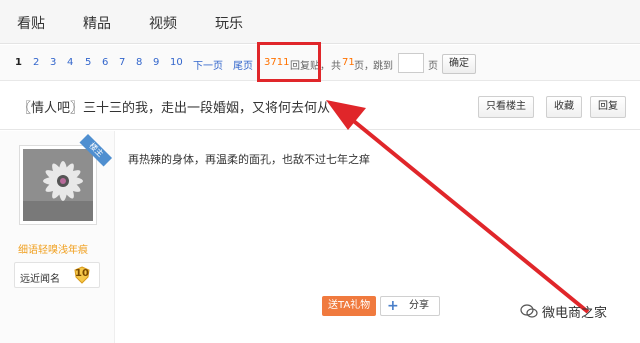 This screenshot has height=343, width=640. Describe the element at coordinates (53, 62) in the screenshot. I see `page-3: 3` at that location.